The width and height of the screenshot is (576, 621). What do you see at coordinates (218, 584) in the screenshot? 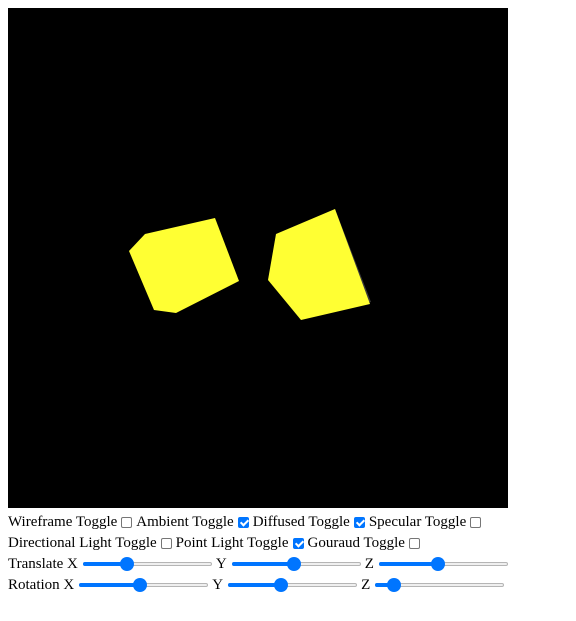
I see `rotation-y-label: Y` at bounding box center [218, 584].